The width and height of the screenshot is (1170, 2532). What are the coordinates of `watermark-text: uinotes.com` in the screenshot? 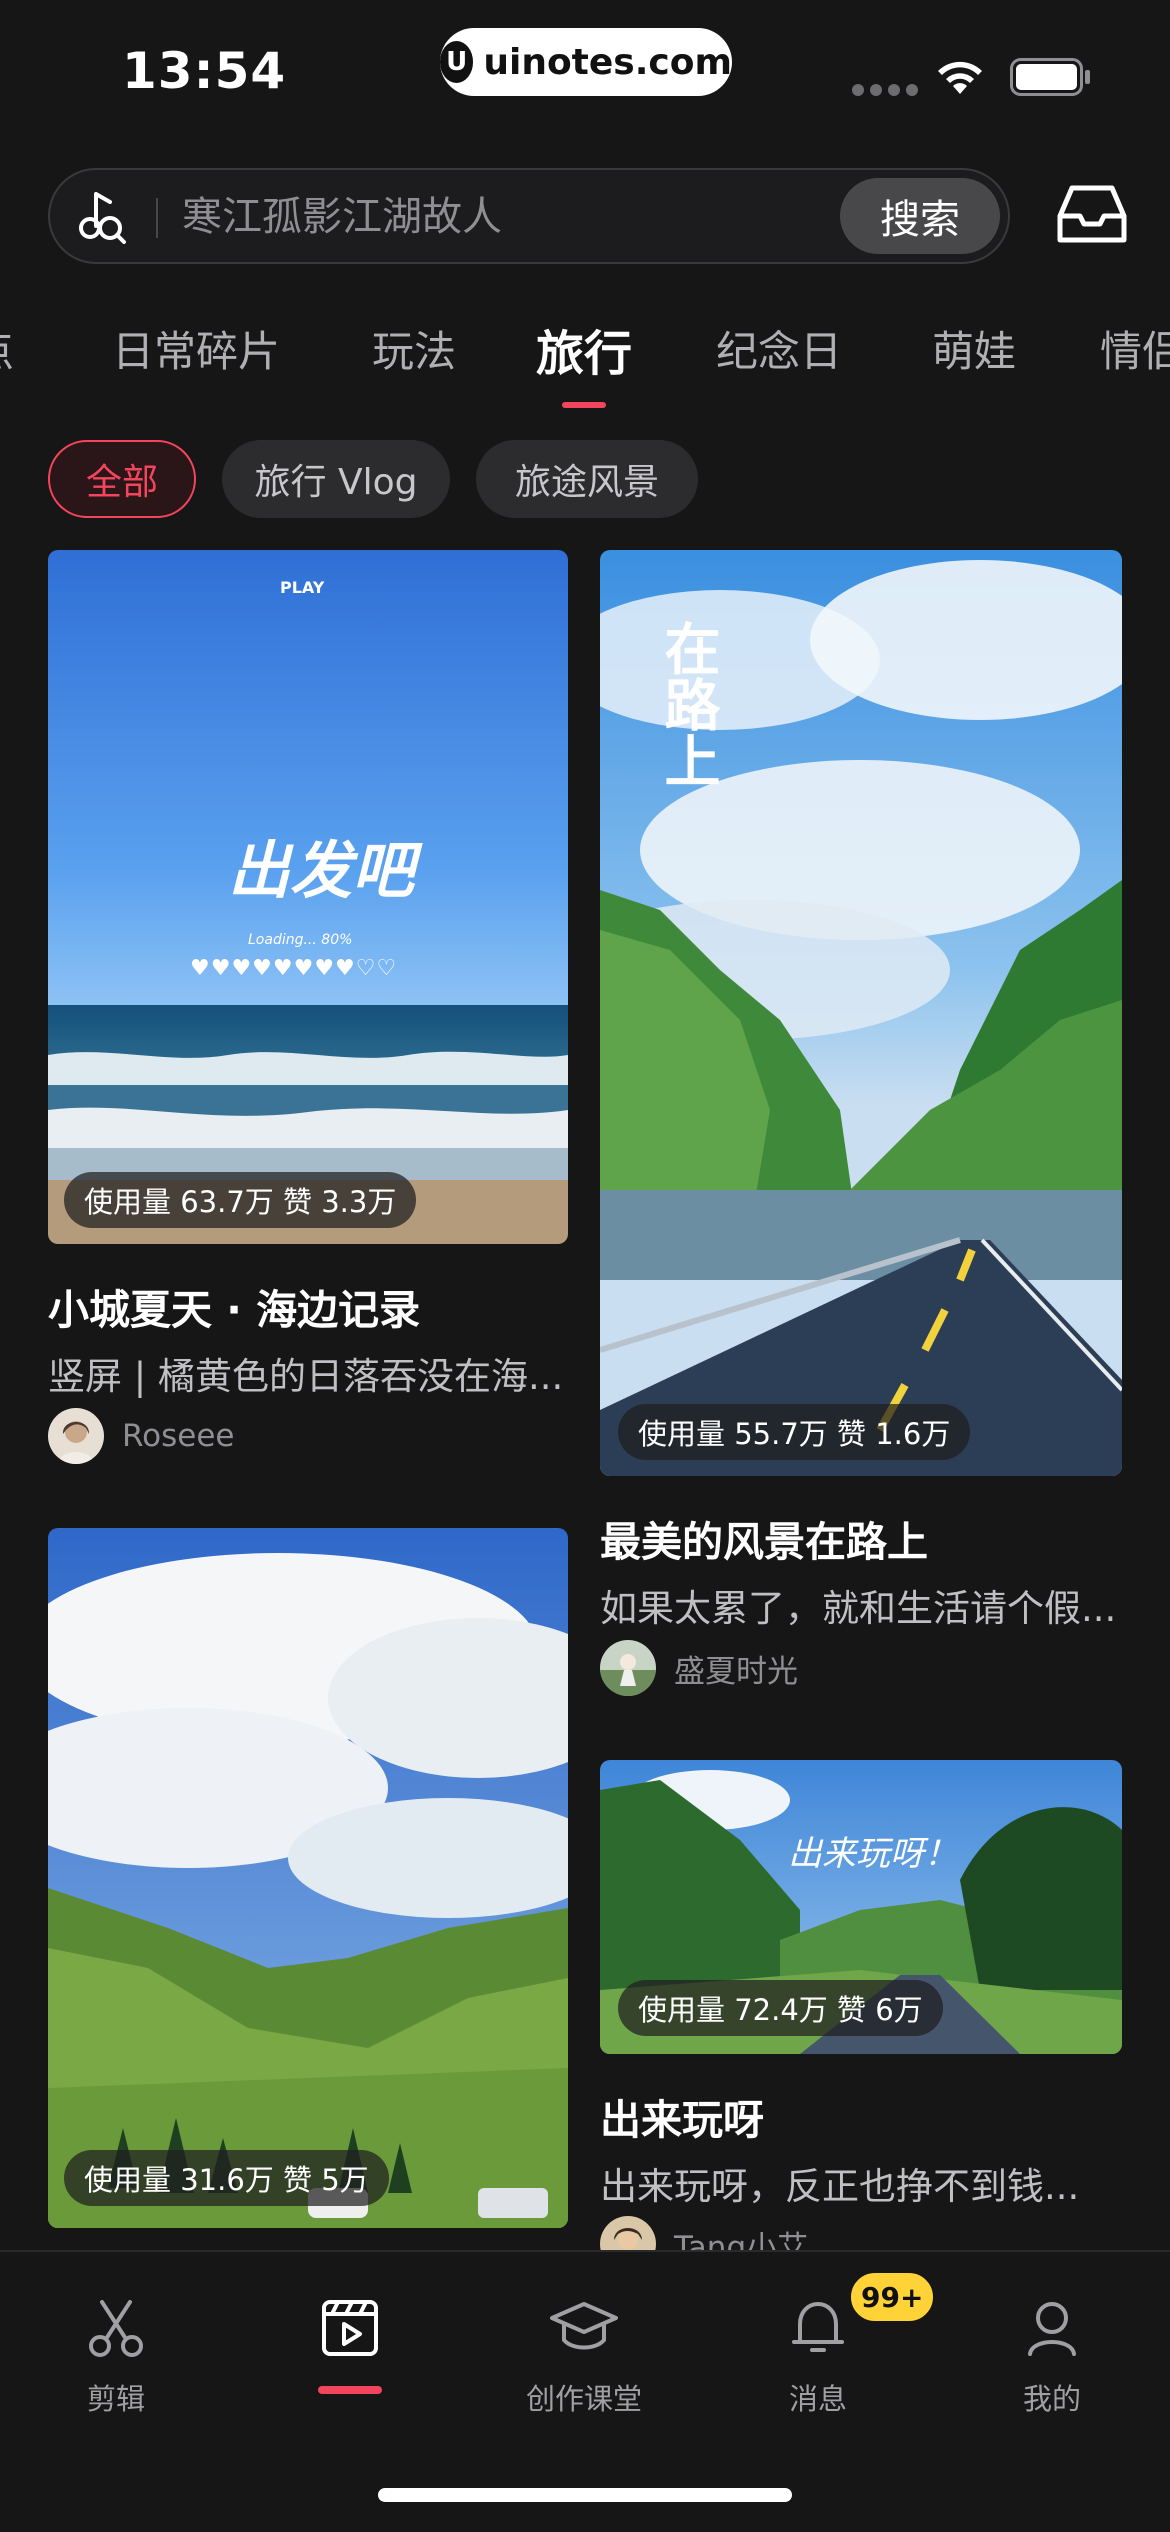 It's located at (607, 62).